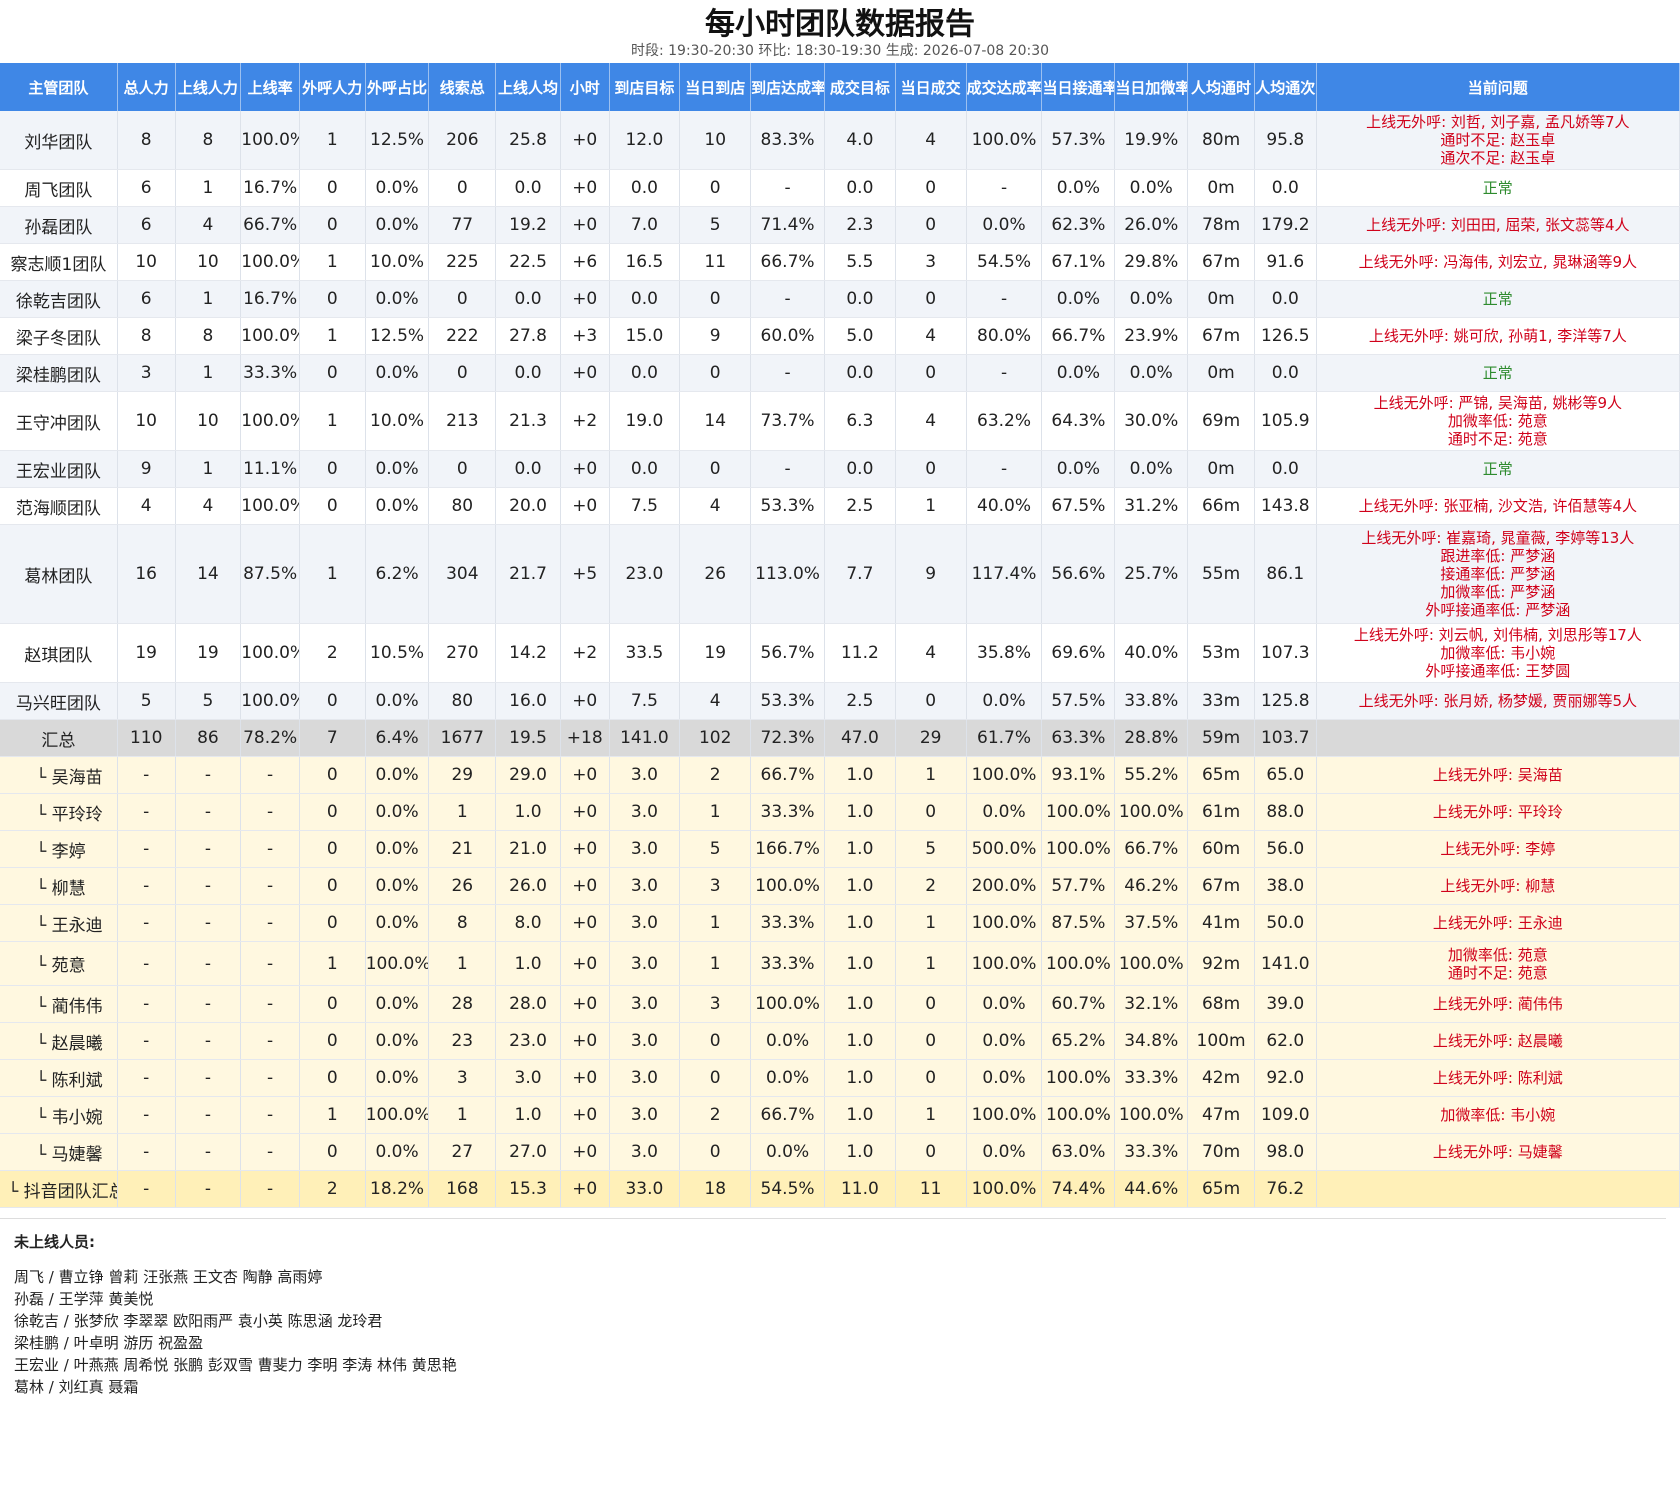 The image size is (1680, 1485). What do you see at coordinates (208, 262) in the screenshot?
I see `table-cell: 10` at bounding box center [208, 262].